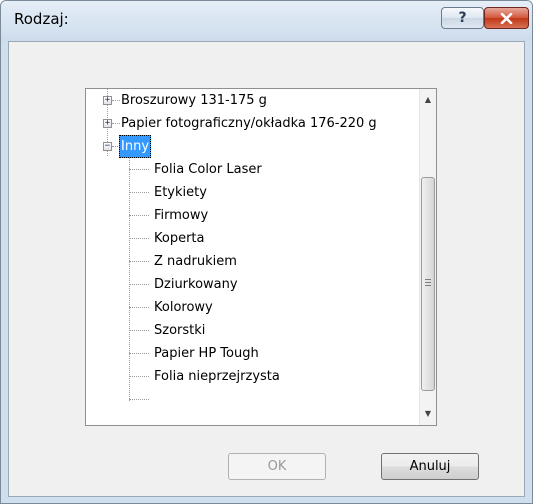  Describe the element at coordinates (181, 215) in the screenshot. I see `tree-item-label: Firmowy` at that location.